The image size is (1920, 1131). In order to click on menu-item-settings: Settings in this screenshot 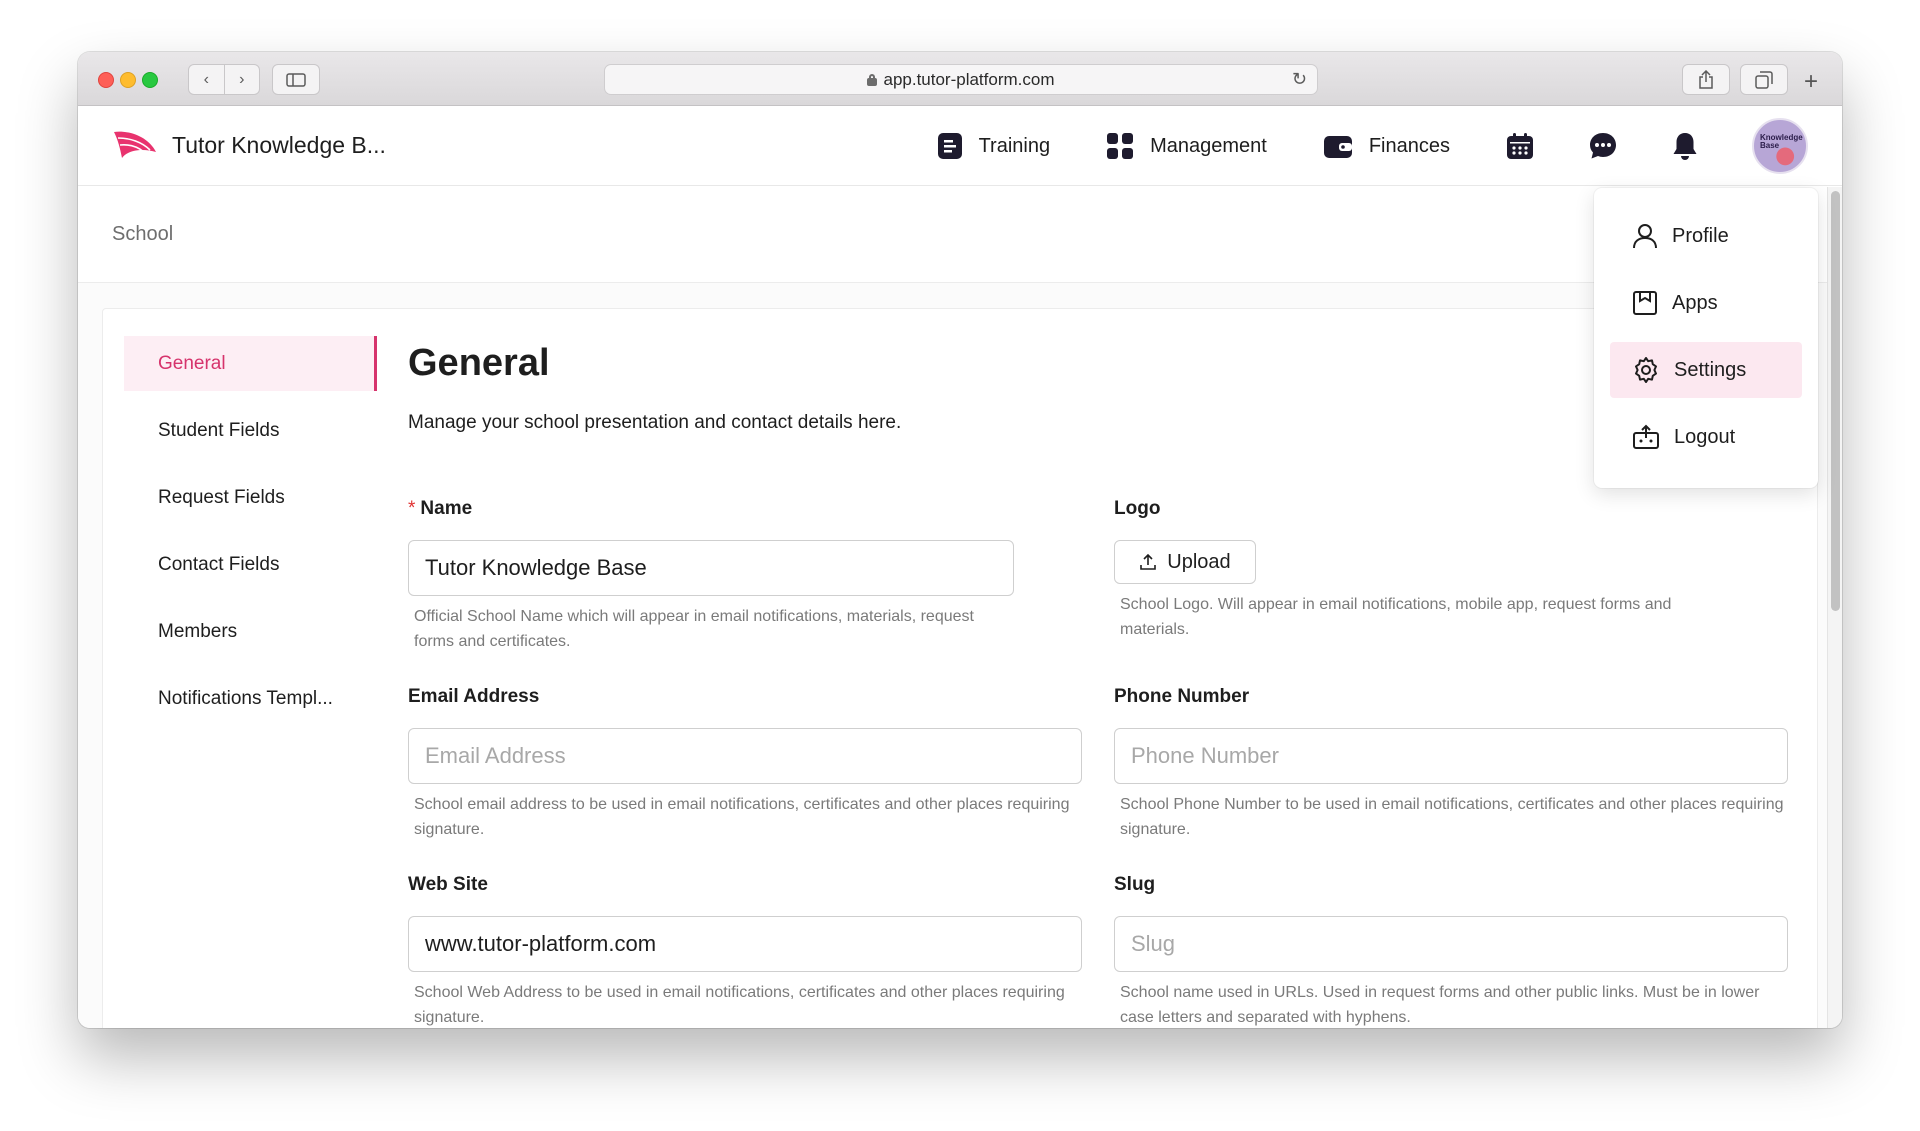, I will do `click(1706, 370)`.